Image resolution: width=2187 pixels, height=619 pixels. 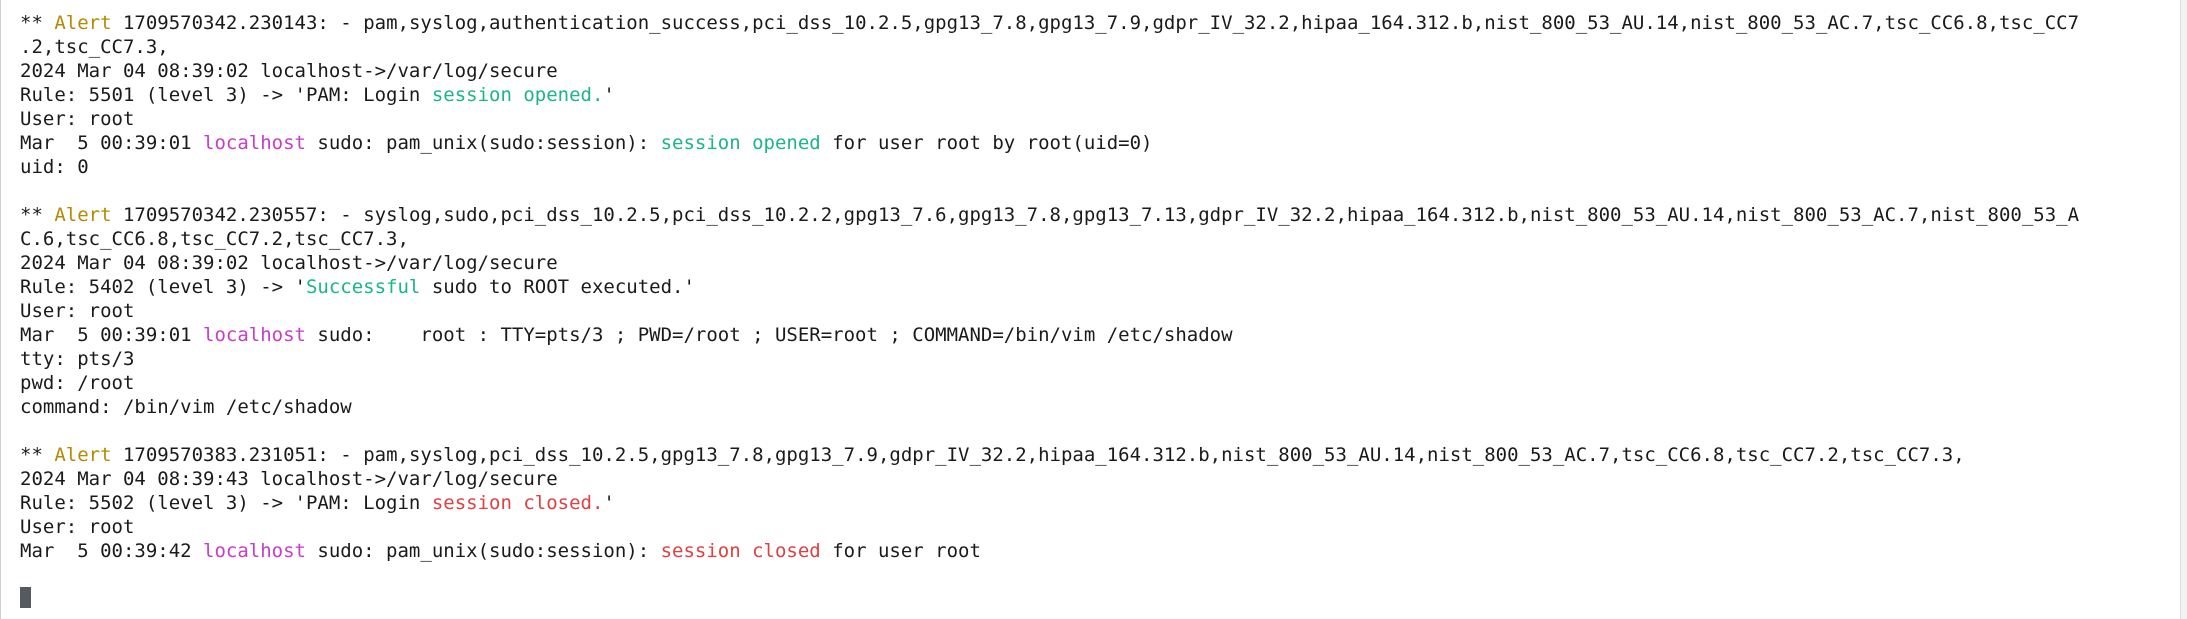 I want to click on prompt-line, so click(x=25, y=597).